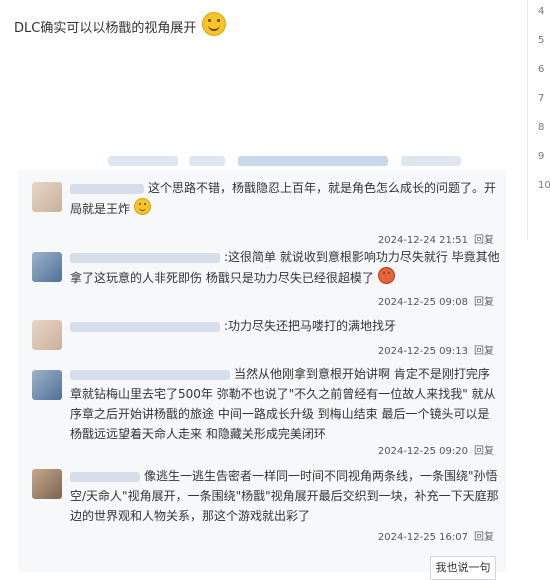 This screenshot has width=550, height=580. What do you see at coordinates (541, 40) in the screenshot?
I see `floor-number: 5` at bounding box center [541, 40].